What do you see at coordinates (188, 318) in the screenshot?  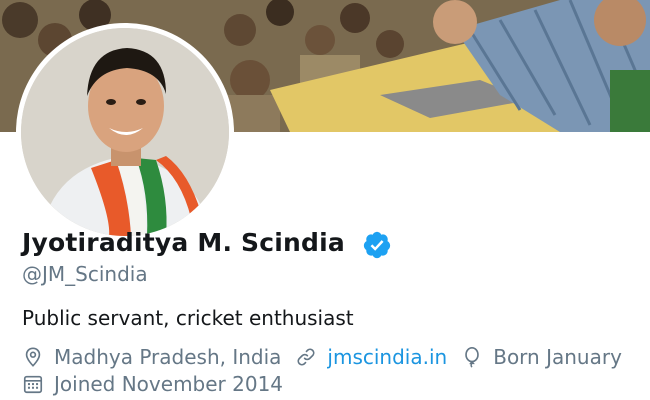 I see `profile-bio: Public servant, cricket enthusiast` at bounding box center [188, 318].